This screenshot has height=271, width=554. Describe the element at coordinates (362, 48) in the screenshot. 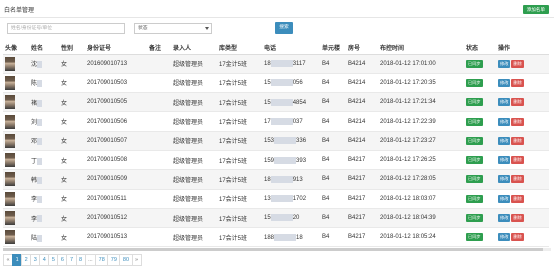

I see `col-room: 房号` at that location.